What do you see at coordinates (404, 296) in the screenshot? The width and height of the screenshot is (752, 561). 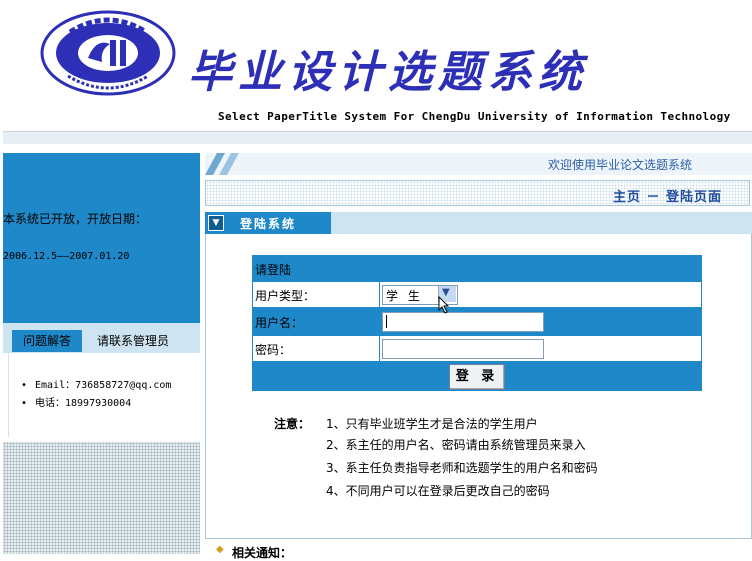 I see `user-type-value: 学 生` at bounding box center [404, 296].